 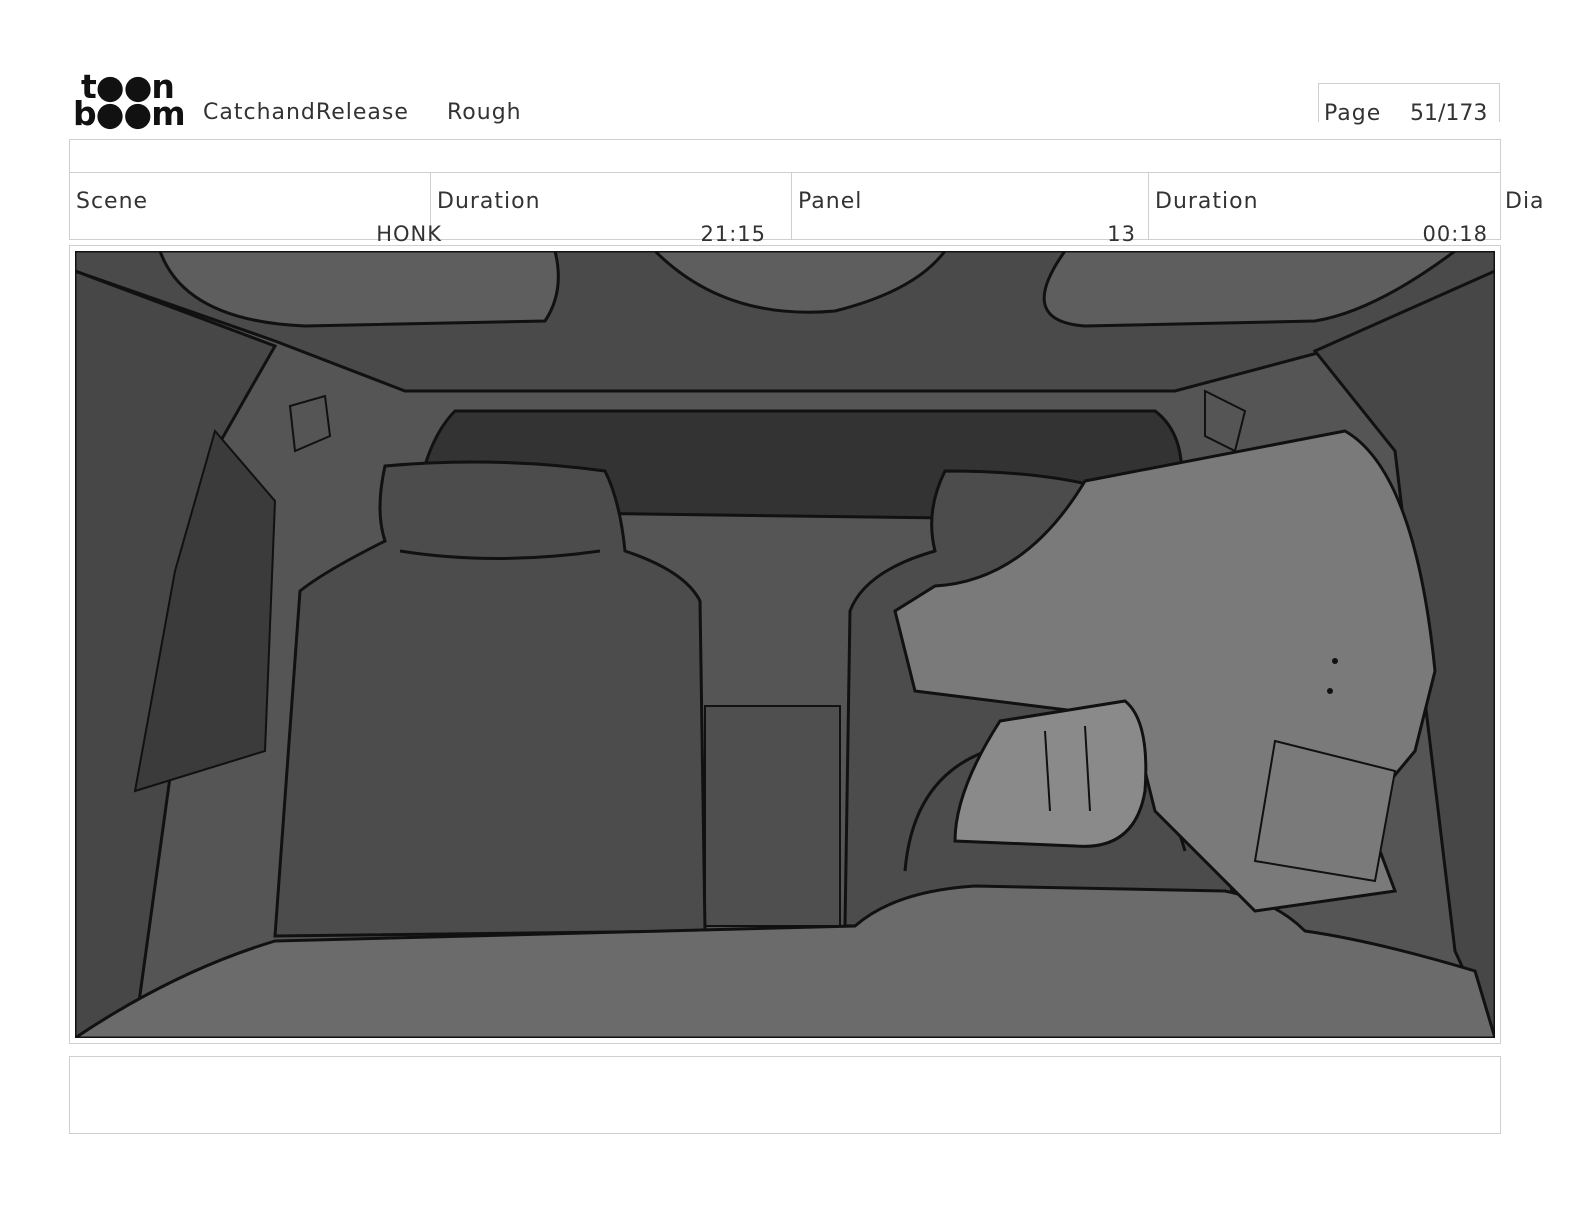 What do you see at coordinates (785, 1095) in the screenshot?
I see `notes-box` at bounding box center [785, 1095].